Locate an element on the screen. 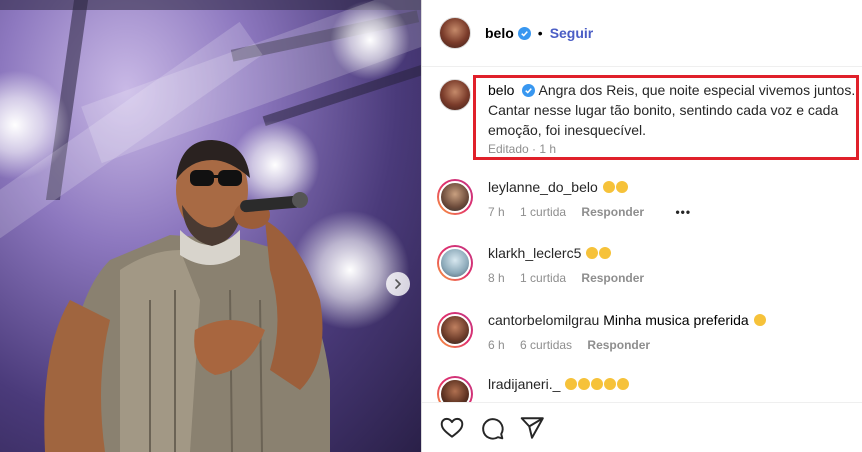 This screenshot has width=862, height=452. more-options-icon: ••• is located at coordinates (683, 212).